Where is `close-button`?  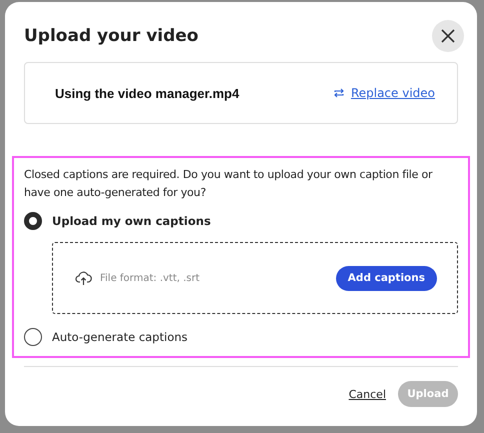 close-button is located at coordinates (448, 36).